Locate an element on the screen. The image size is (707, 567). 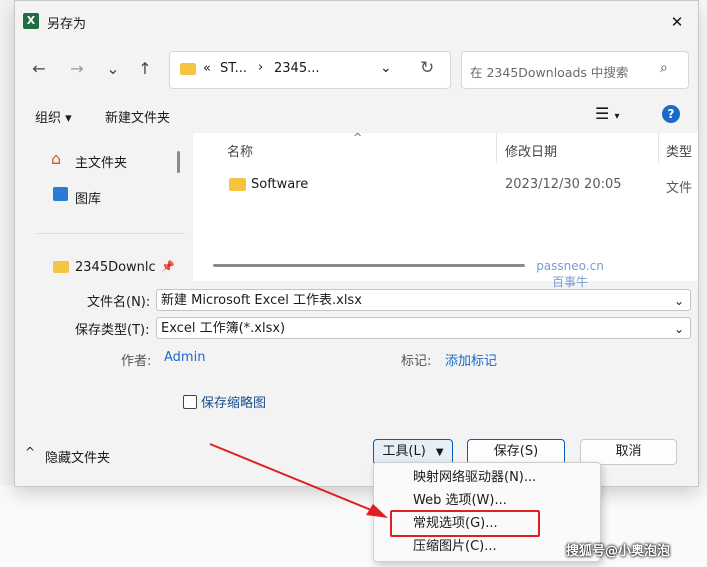
arrow-head-icon is located at coordinates (377, 511).